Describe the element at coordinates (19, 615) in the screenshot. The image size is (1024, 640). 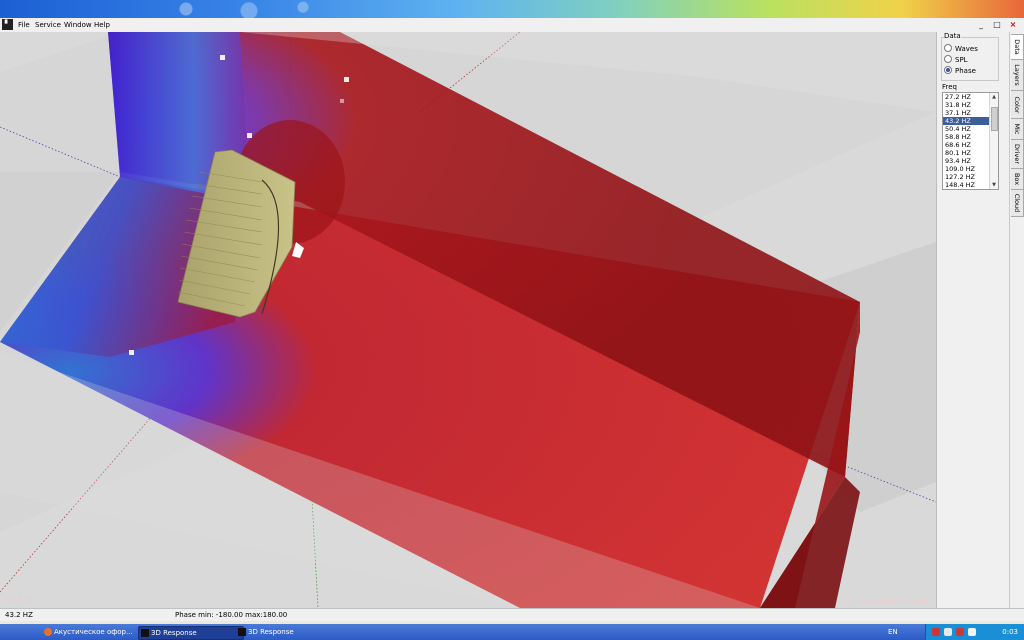
I see `status-frequency: 43.2 HZ` at that location.